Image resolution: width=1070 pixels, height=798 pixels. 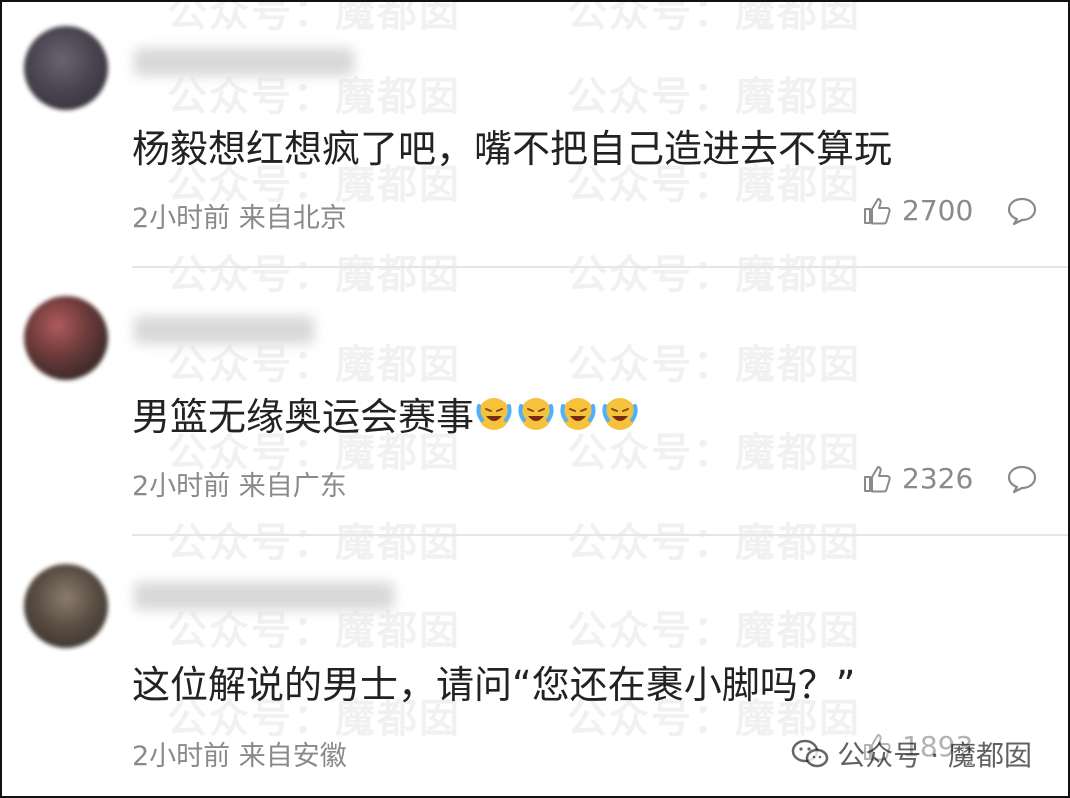 What do you see at coordinates (303, 417) in the screenshot?
I see `comment-text-body: 男篮无缘奥运会赛事` at bounding box center [303, 417].